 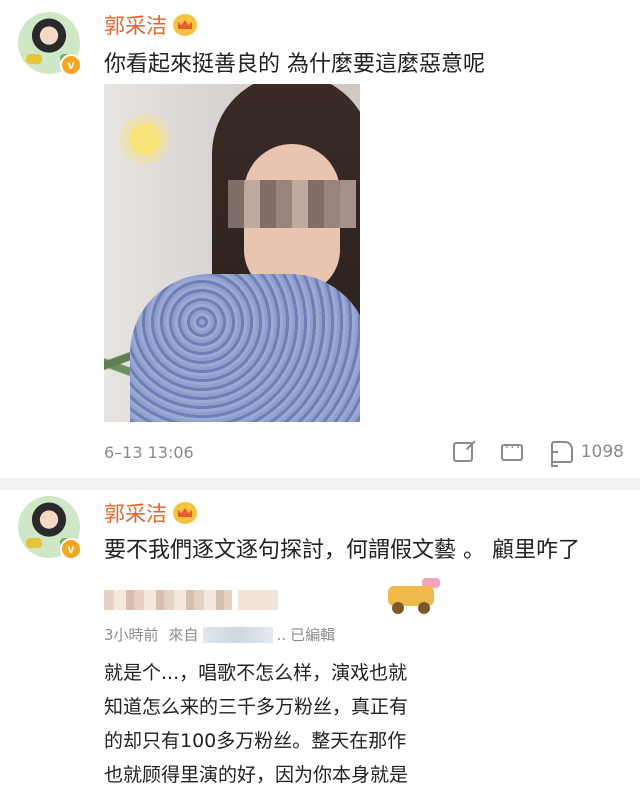 What do you see at coordinates (561, 454) in the screenshot?
I see `thumbs-up-icon` at bounding box center [561, 454].